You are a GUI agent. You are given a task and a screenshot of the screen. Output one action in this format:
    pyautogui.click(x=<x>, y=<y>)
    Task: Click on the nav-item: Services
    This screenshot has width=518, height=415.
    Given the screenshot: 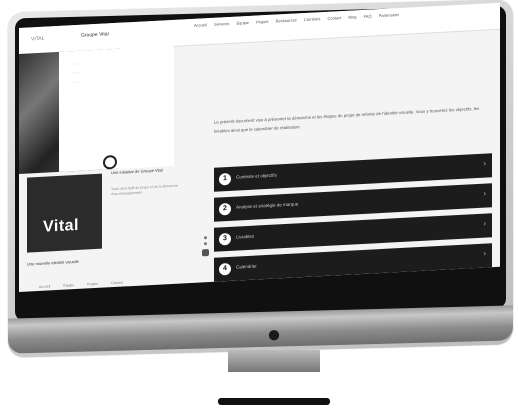 What is the action you would take?
    pyautogui.click(x=221, y=24)
    